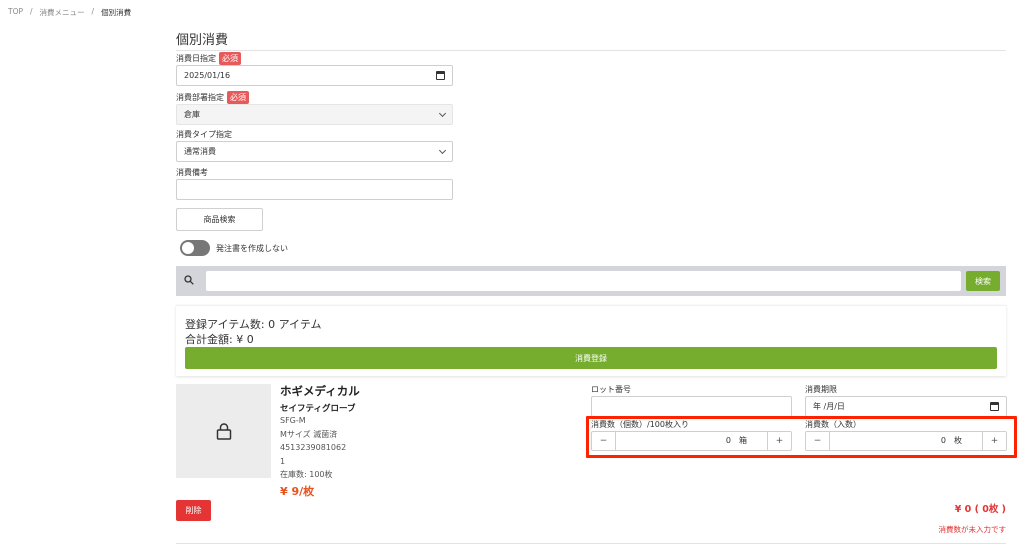 This screenshot has height=551, width=1024. I want to click on no-purchase-order-toggle, so click(195, 248).